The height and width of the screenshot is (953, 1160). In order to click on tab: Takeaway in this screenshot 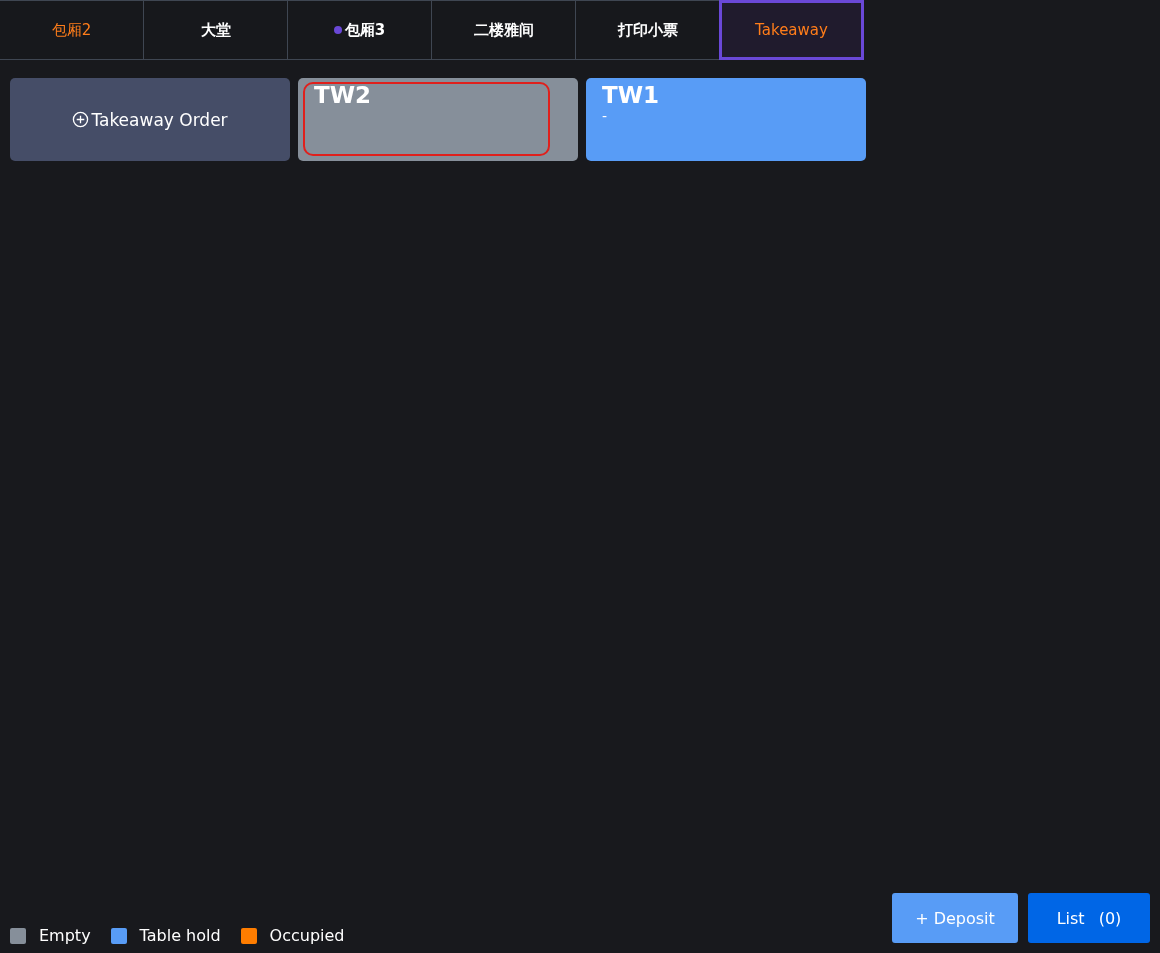, I will do `click(791, 30)`.